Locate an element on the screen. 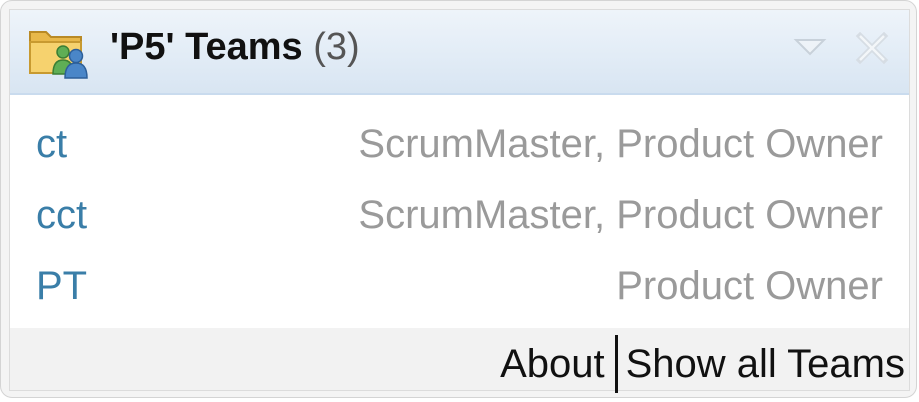 This screenshot has height=402, width=919. panel-title: 'P5' Teams (3) is located at coordinates (235, 47).